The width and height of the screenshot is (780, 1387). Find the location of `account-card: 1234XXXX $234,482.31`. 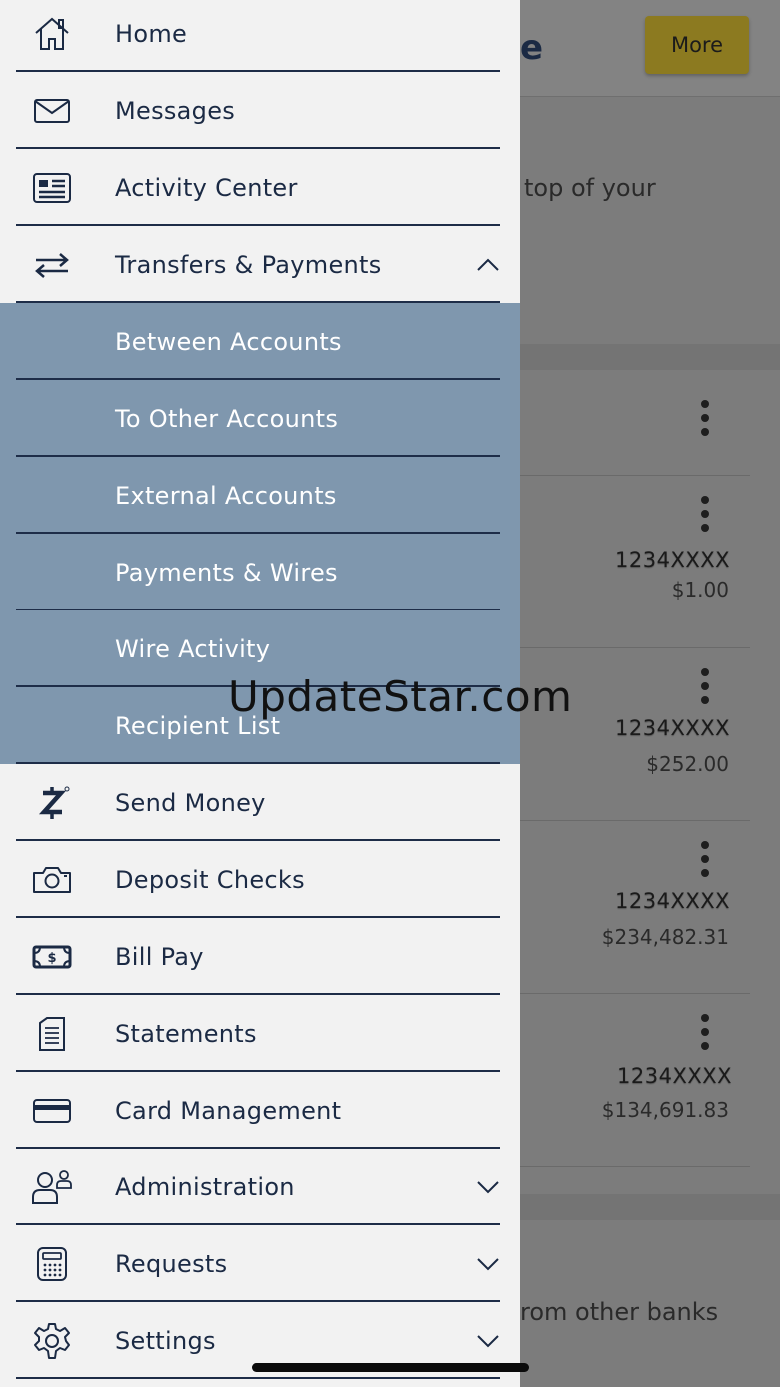

account-card: 1234XXXX $234,482.31 is located at coordinates (635, 907).